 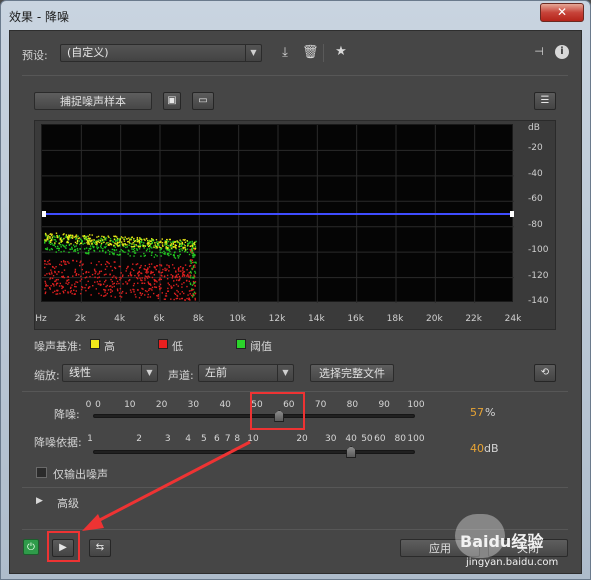 What do you see at coordinates (166, 485) in the screenshot?
I see `annotation-arrow` at bounding box center [166, 485].